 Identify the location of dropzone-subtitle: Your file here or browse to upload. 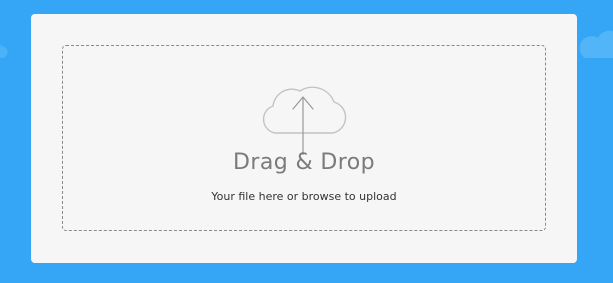
(304, 197).